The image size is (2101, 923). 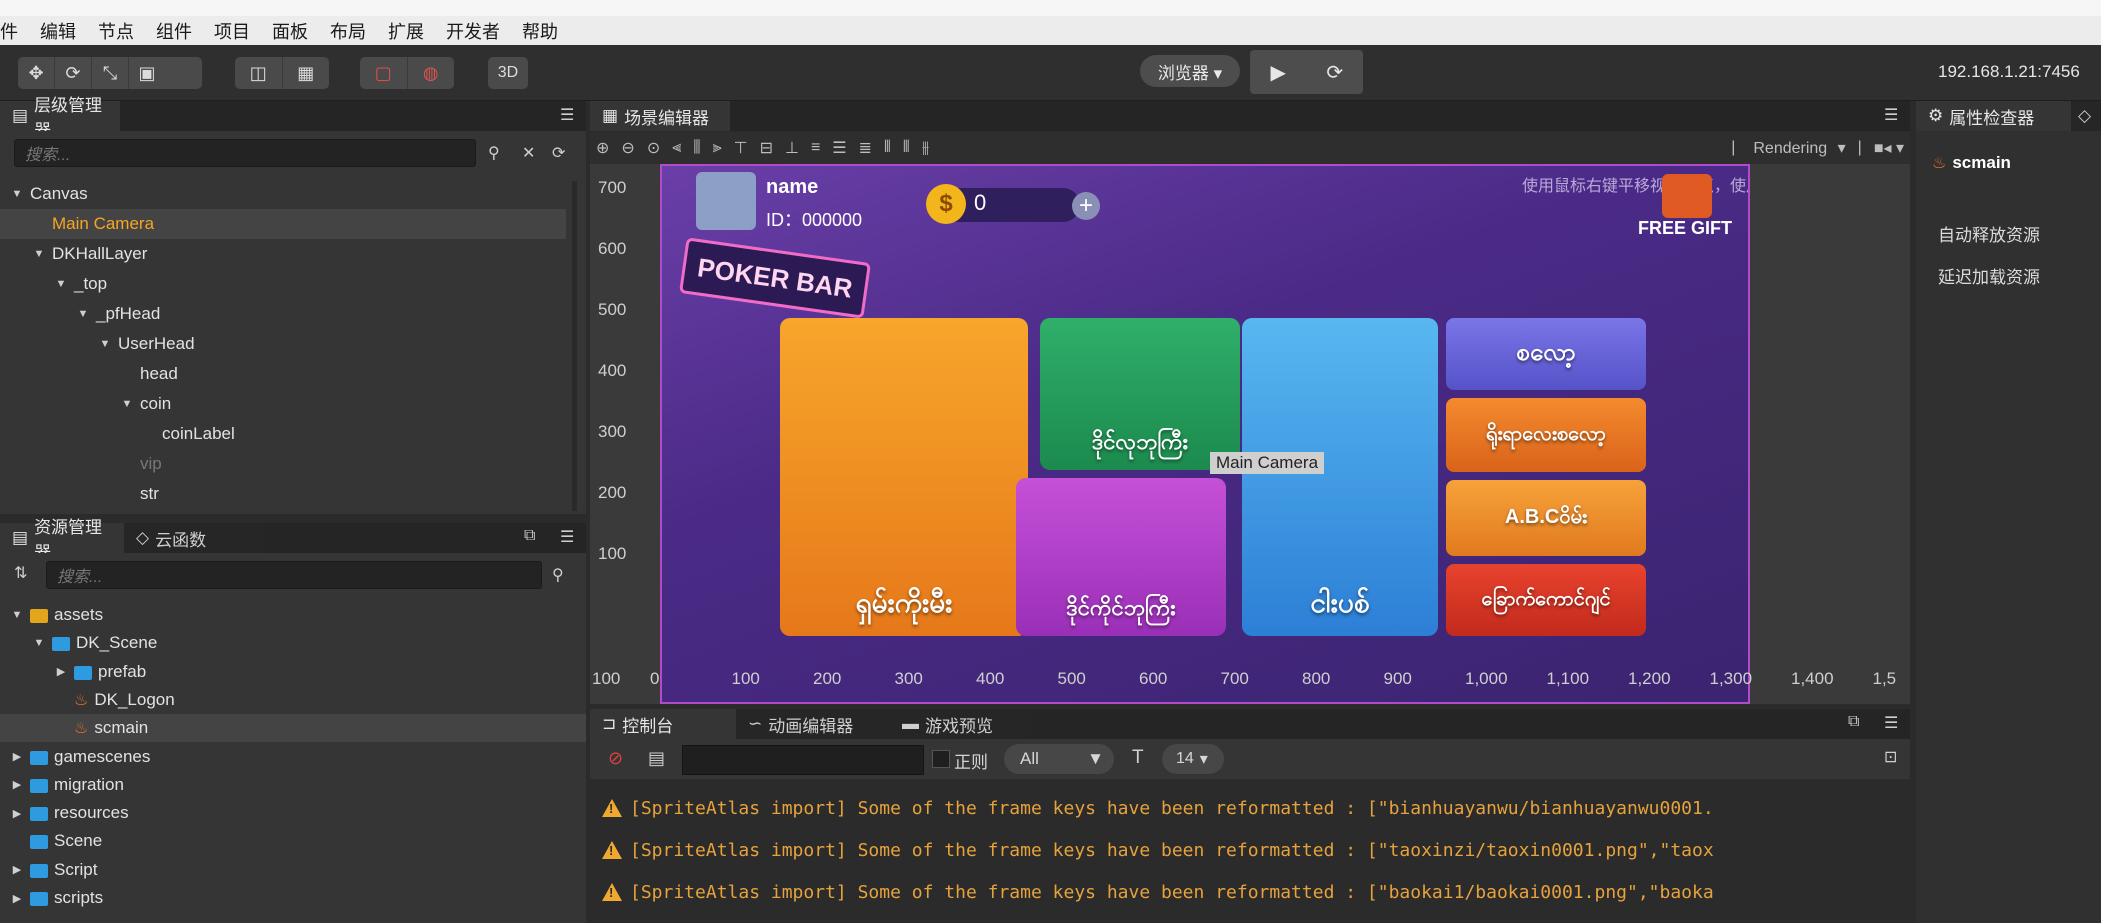 What do you see at coordinates (1193, 759) in the screenshot?
I see `font-size-select: 14 ▾` at bounding box center [1193, 759].